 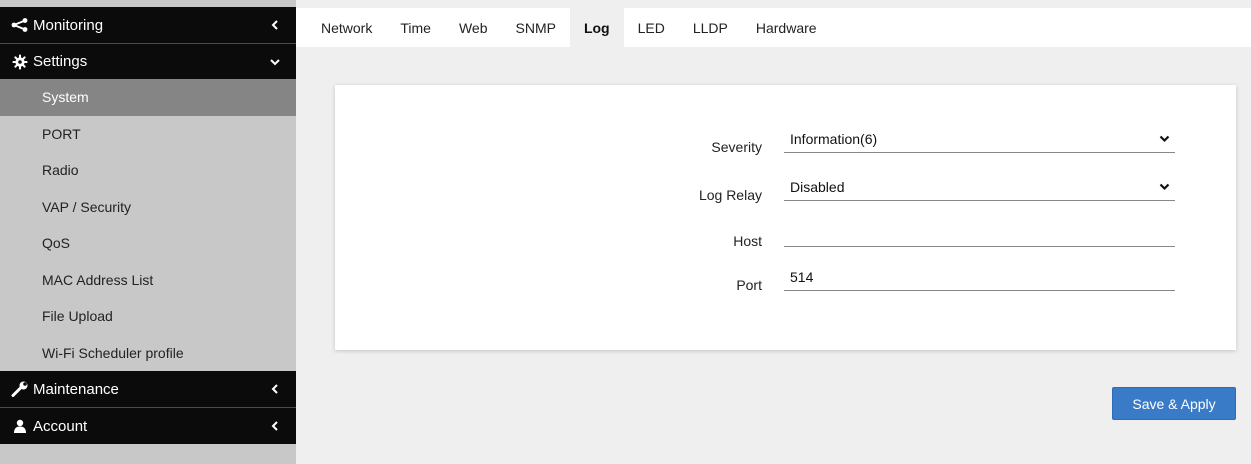 I want to click on sidebar-item-mac-address-list: MAC Address List, so click(x=148, y=280).